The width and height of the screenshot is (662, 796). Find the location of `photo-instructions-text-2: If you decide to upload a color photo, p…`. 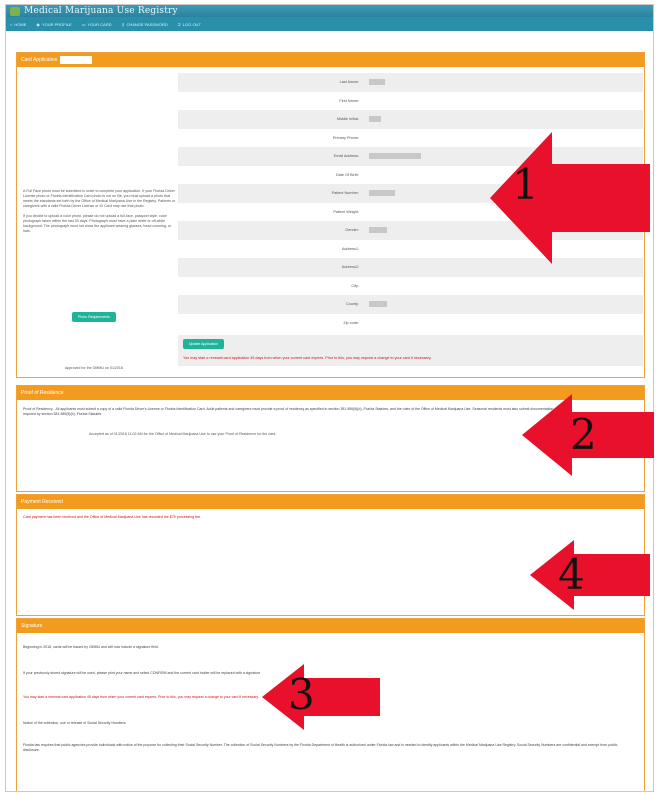

photo-instructions-text-2: If you decide to upload a color photo, p… is located at coordinates (97, 223).